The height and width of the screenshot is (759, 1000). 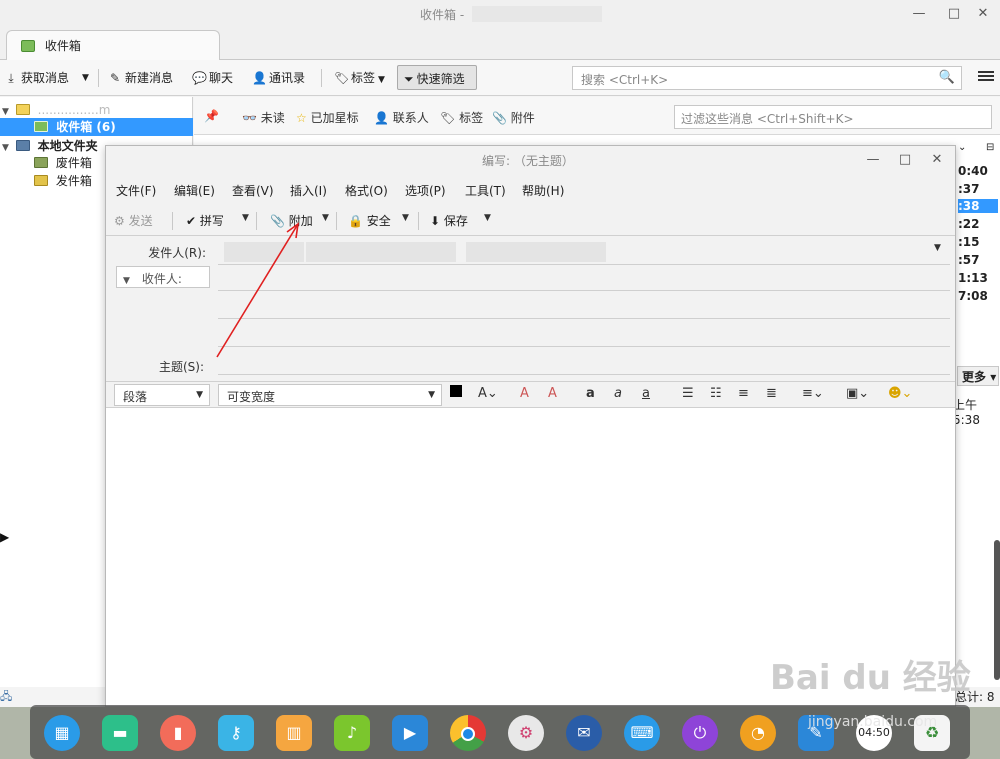 What do you see at coordinates (526, 733) in the screenshot?
I see `settings-icon: ⚙` at bounding box center [526, 733].